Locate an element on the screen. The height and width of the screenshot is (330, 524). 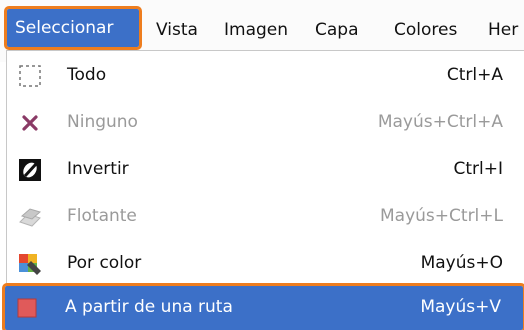
menu-vista: Vista is located at coordinates (177, 30).